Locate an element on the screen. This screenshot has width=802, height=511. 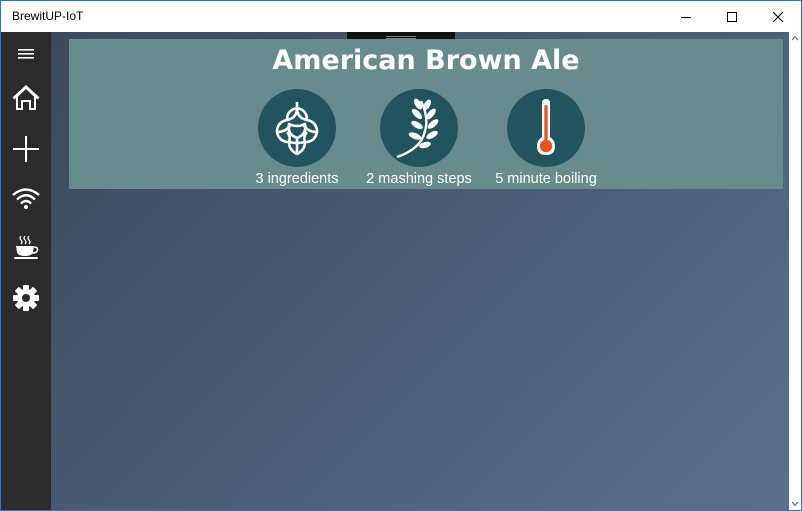
plus-icon is located at coordinates (26, 149).